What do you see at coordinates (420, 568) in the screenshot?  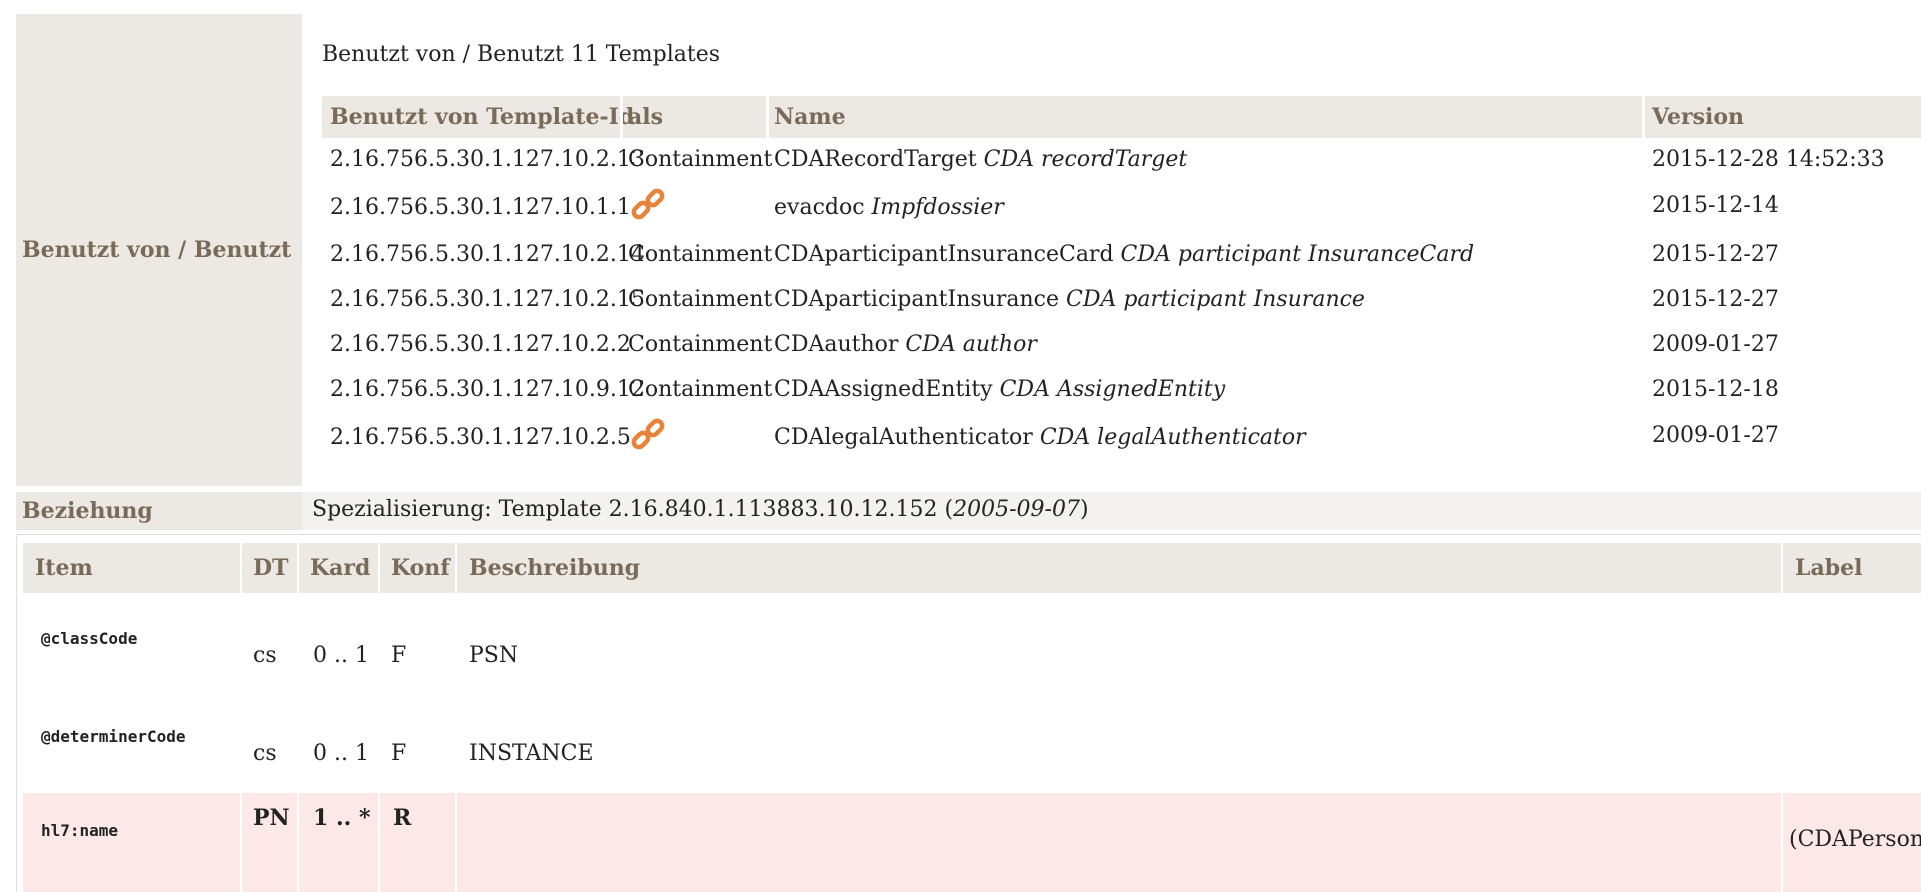 I see `header-konf: Konf` at bounding box center [420, 568].